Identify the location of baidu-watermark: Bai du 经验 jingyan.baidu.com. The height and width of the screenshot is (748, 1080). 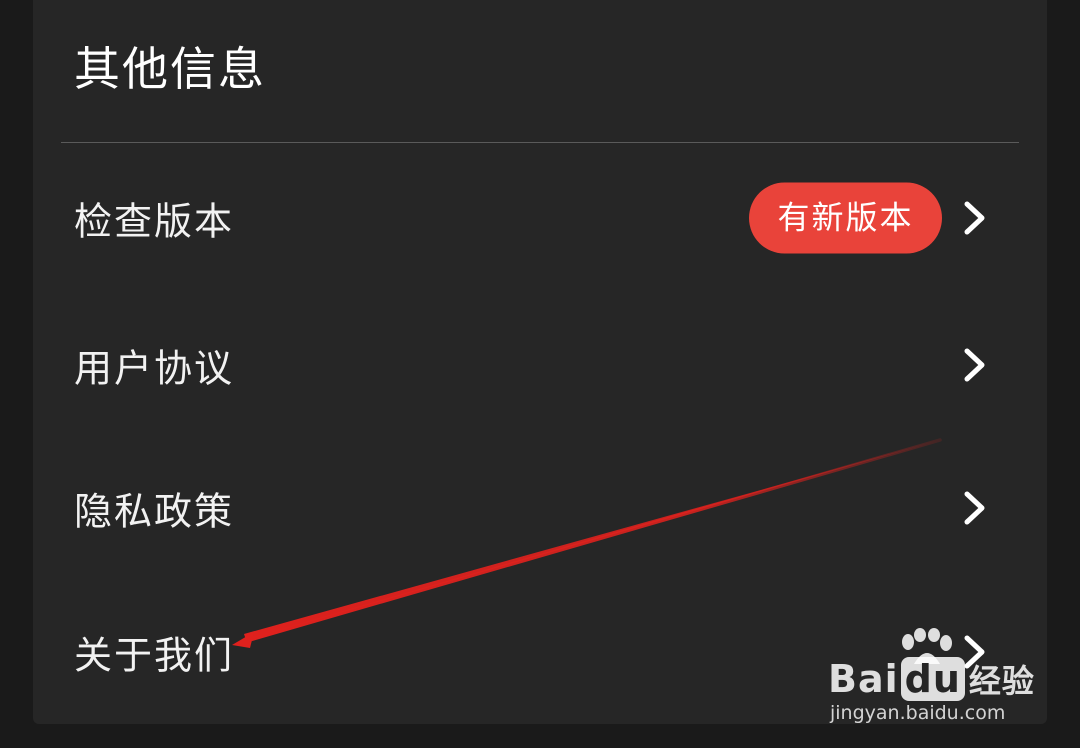
(931, 678).